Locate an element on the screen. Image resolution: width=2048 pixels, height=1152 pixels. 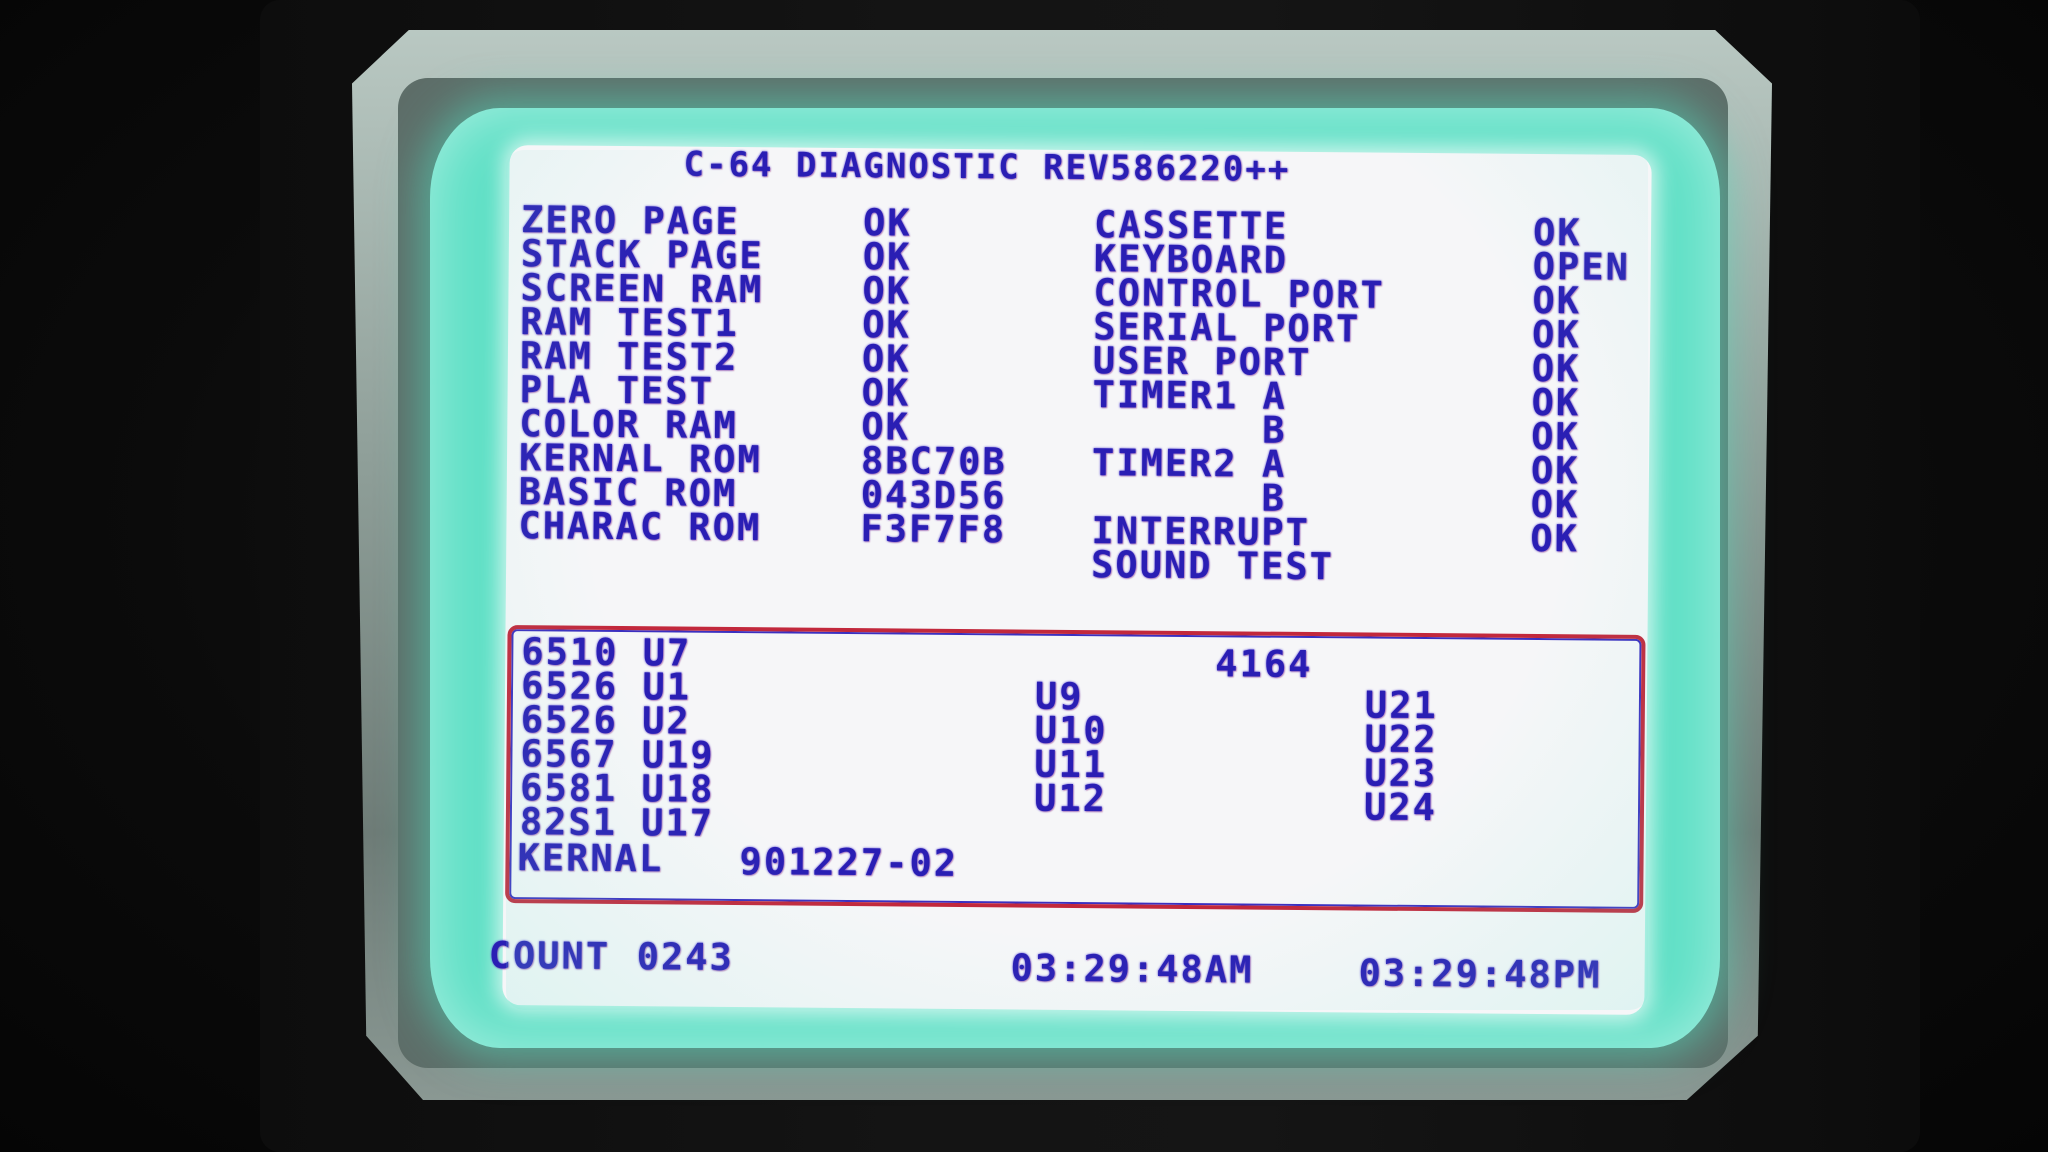
test-name: SOUND TEST is located at coordinates (1212, 566).